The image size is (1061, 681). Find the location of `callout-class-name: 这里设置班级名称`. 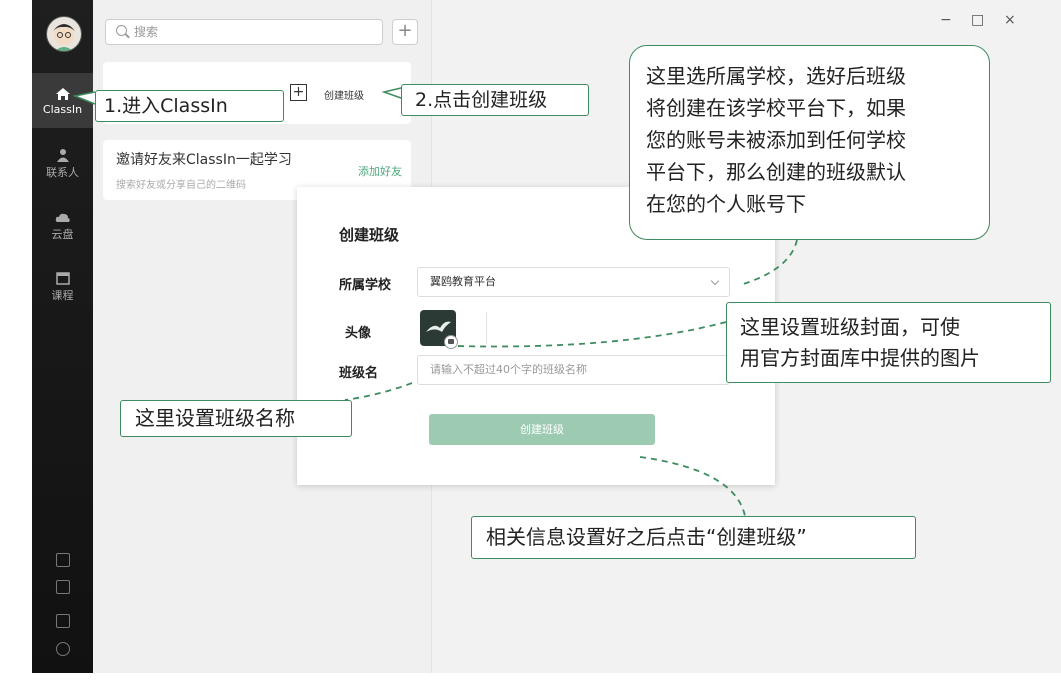

callout-class-name: 这里设置班级名称 is located at coordinates (236, 418).